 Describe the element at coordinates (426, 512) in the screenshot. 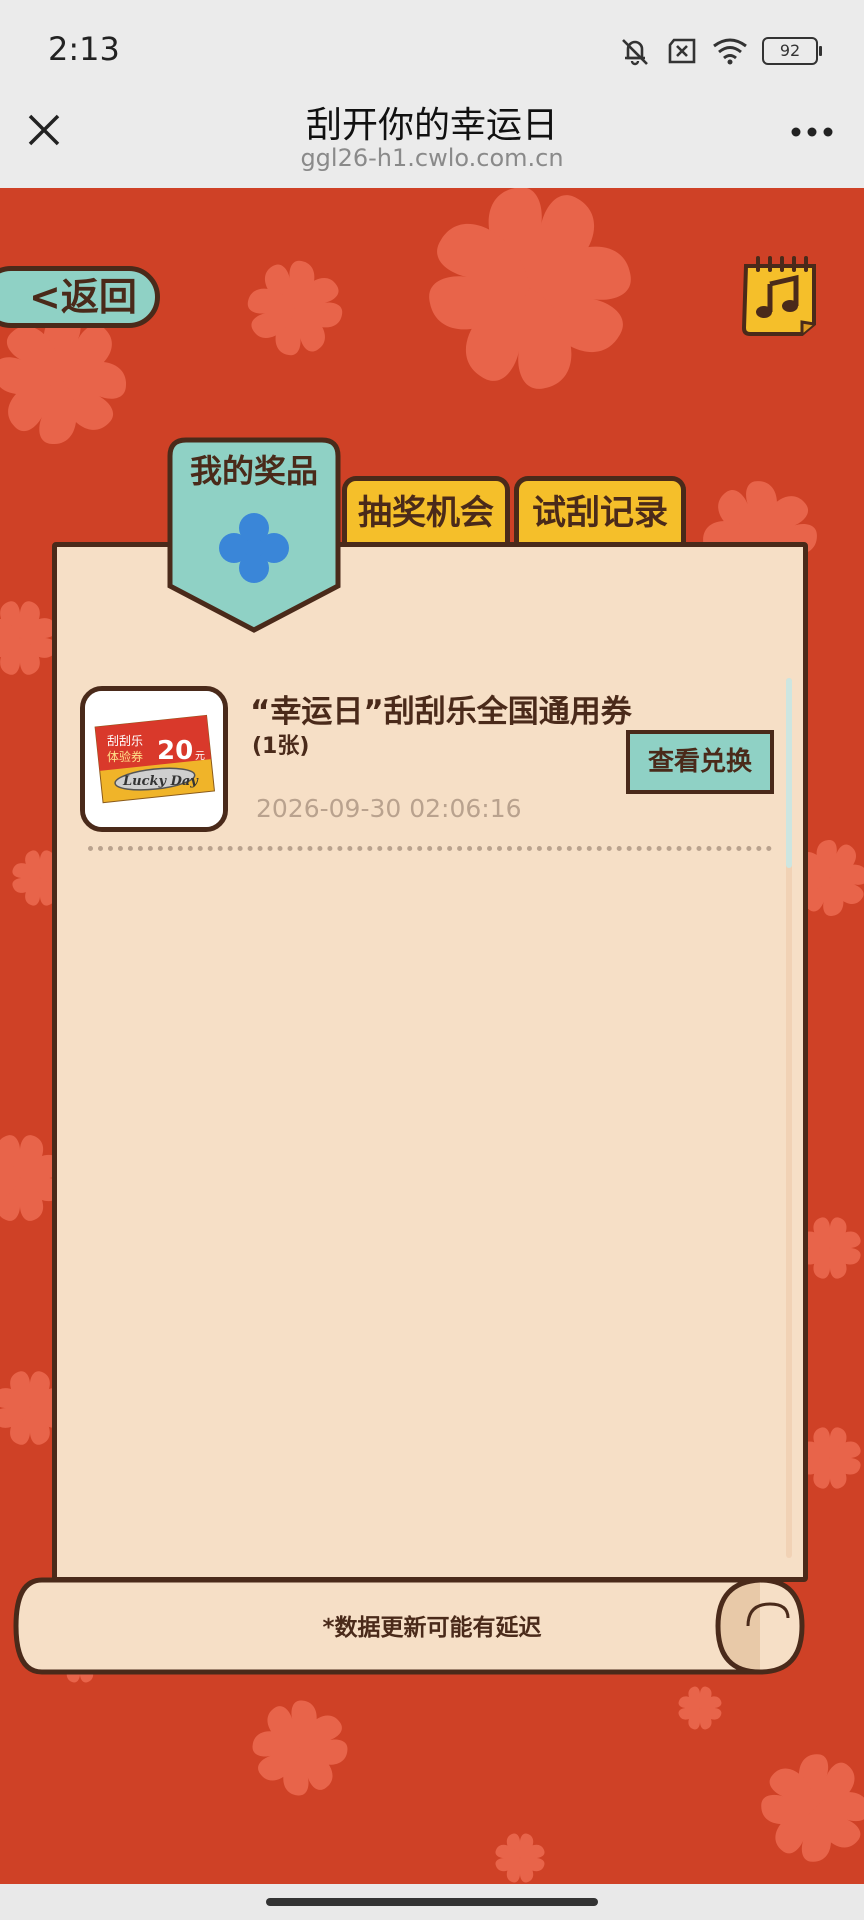

I see `tab-draw-chances: 抽奖机会` at that location.